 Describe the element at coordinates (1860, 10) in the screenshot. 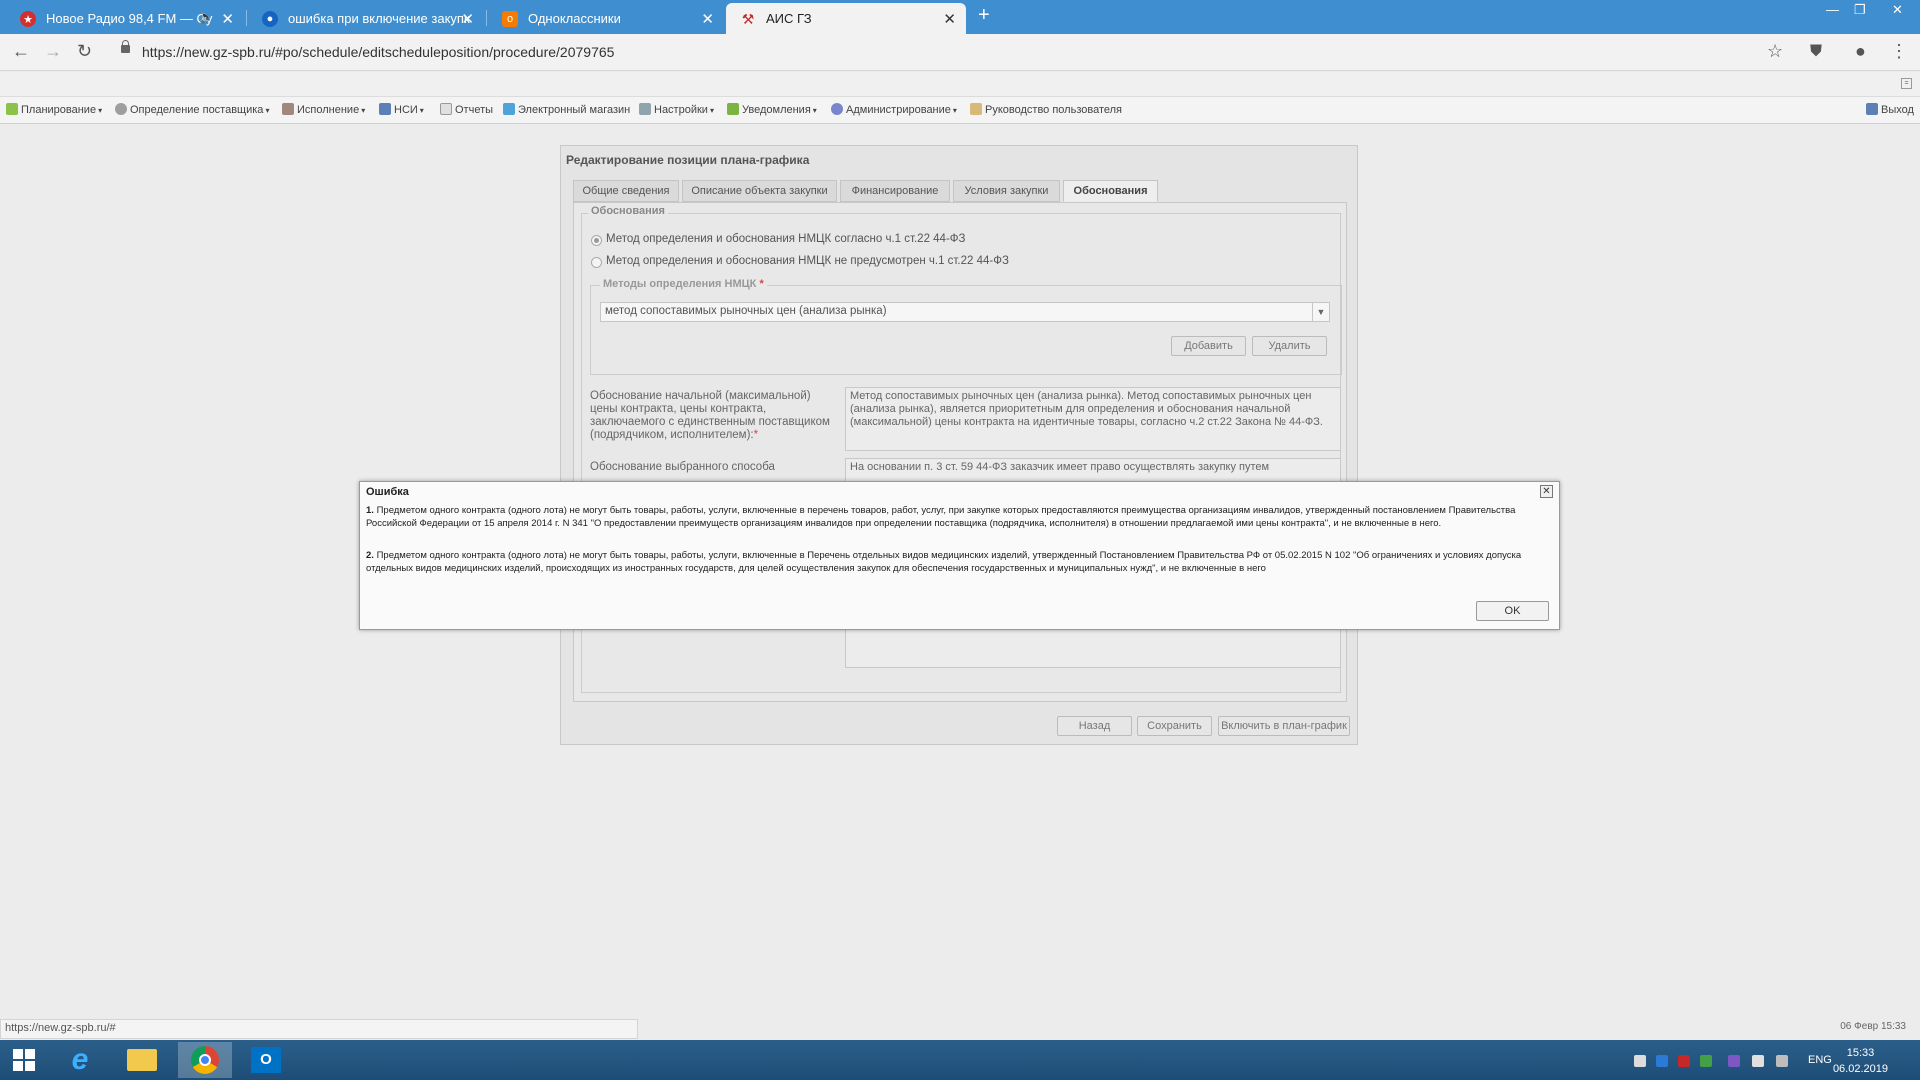

I see `restore-icon: ❐` at that location.